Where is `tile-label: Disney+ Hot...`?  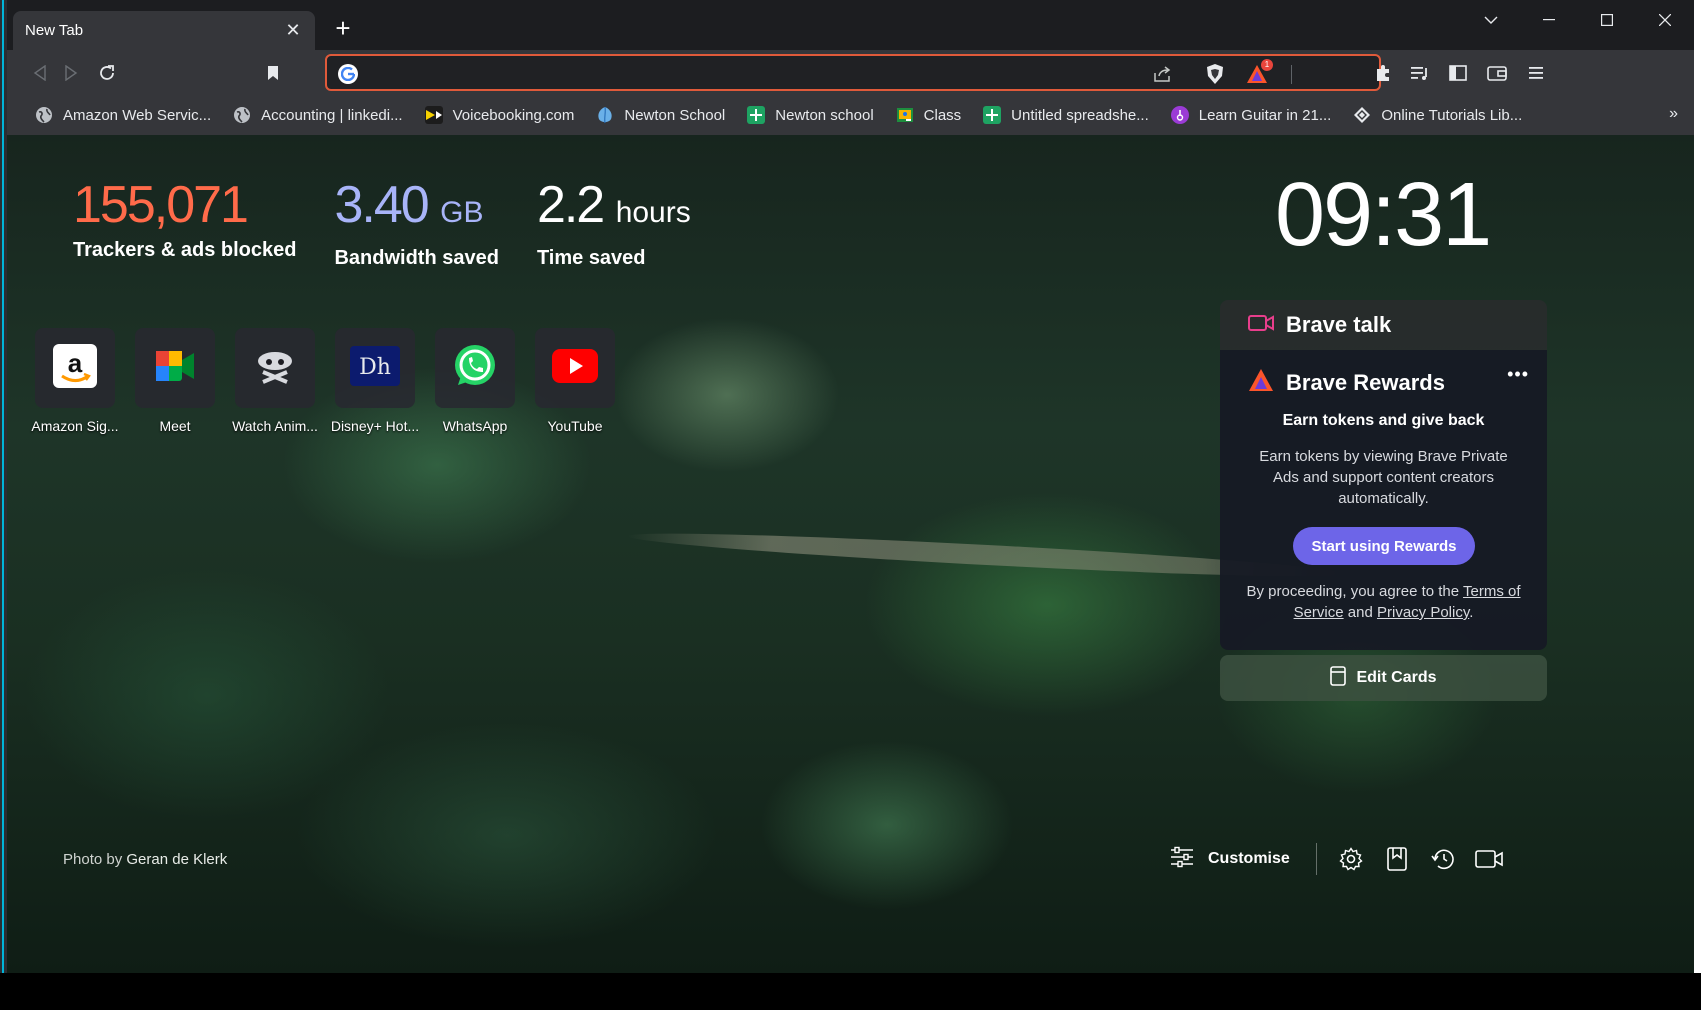 tile-label: Disney+ Hot... is located at coordinates (375, 426).